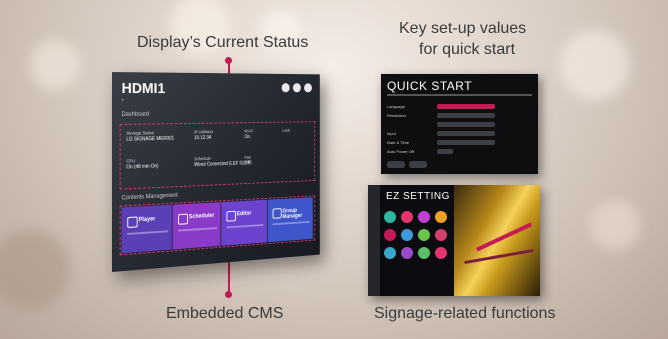 Image resolution: width=668 pixels, height=339 pixels. I want to click on ez-setting-title: EZ SETTING, so click(418, 196).